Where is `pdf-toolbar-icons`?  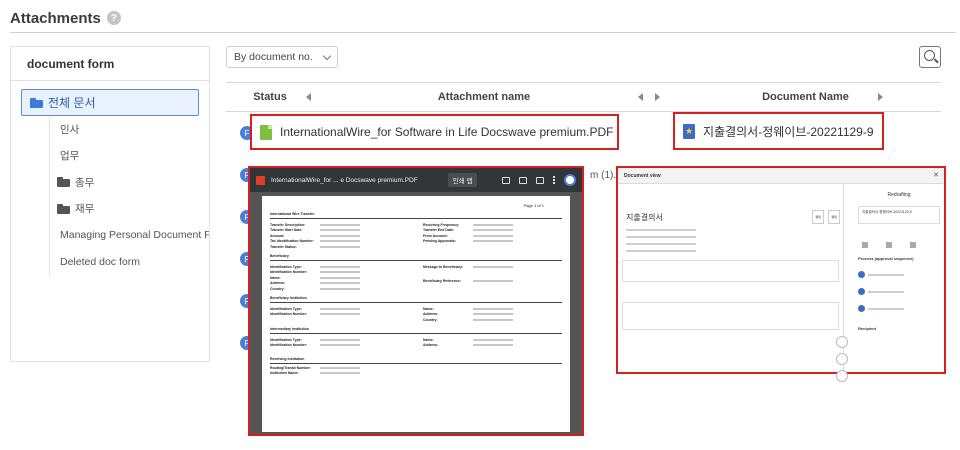
pdf-toolbar-icons is located at coordinates (539, 180).